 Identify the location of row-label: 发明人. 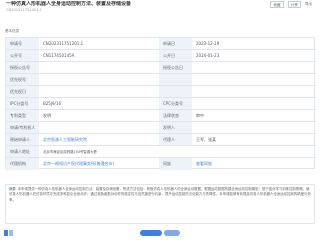
(175, 127).